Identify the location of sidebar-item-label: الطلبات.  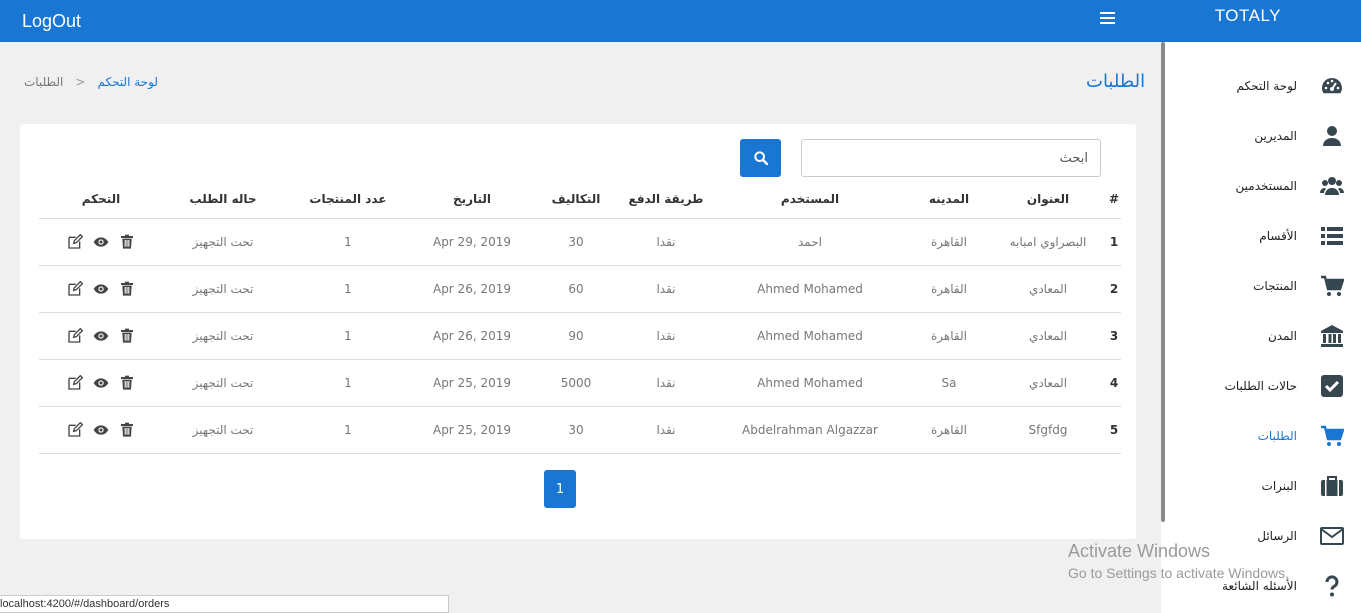
(1277, 436).